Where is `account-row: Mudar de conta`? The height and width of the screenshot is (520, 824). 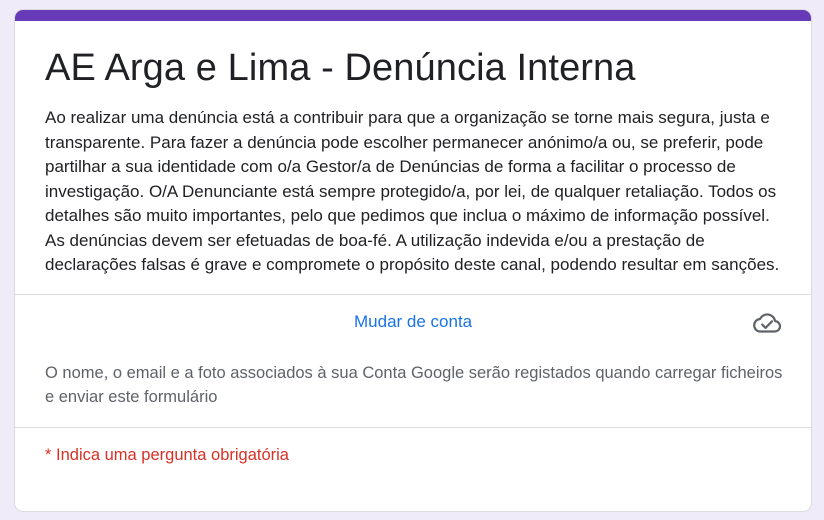
account-row: Mudar de conta is located at coordinates (413, 323).